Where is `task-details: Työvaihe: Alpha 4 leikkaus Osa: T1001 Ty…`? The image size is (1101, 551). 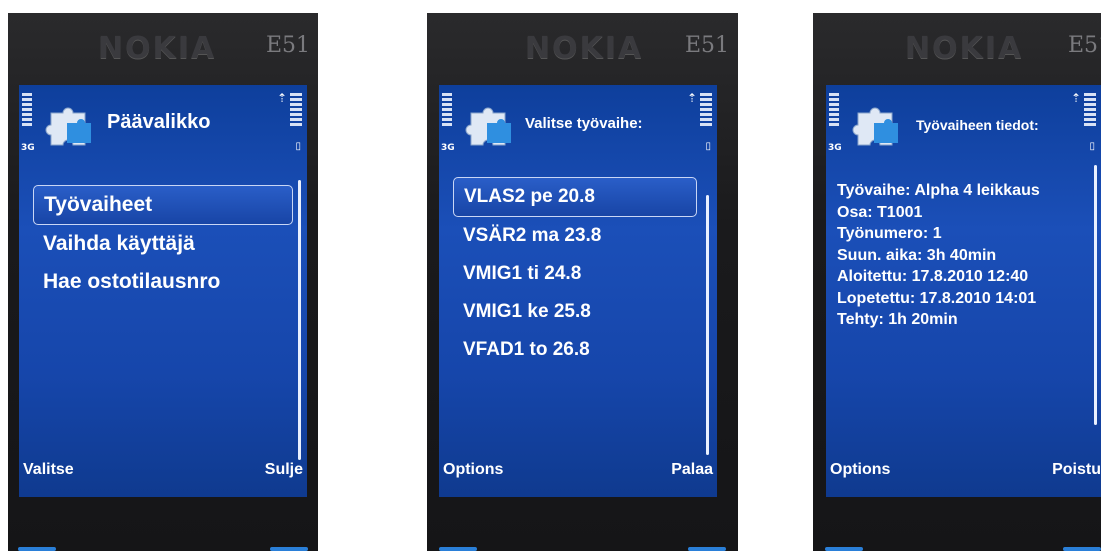
task-details: Työvaihe: Alpha 4 leikkaus Osa: T1001 Ty… is located at coordinates (962, 255).